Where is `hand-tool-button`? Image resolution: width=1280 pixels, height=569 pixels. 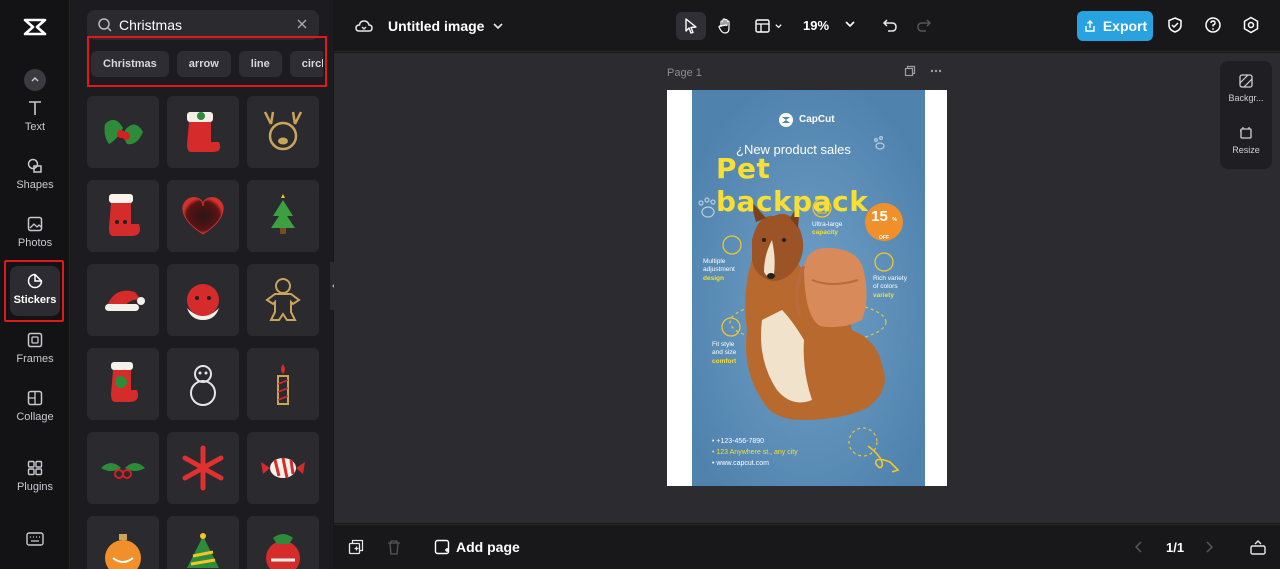
hand-tool-button is located at coordinates (725, 26).